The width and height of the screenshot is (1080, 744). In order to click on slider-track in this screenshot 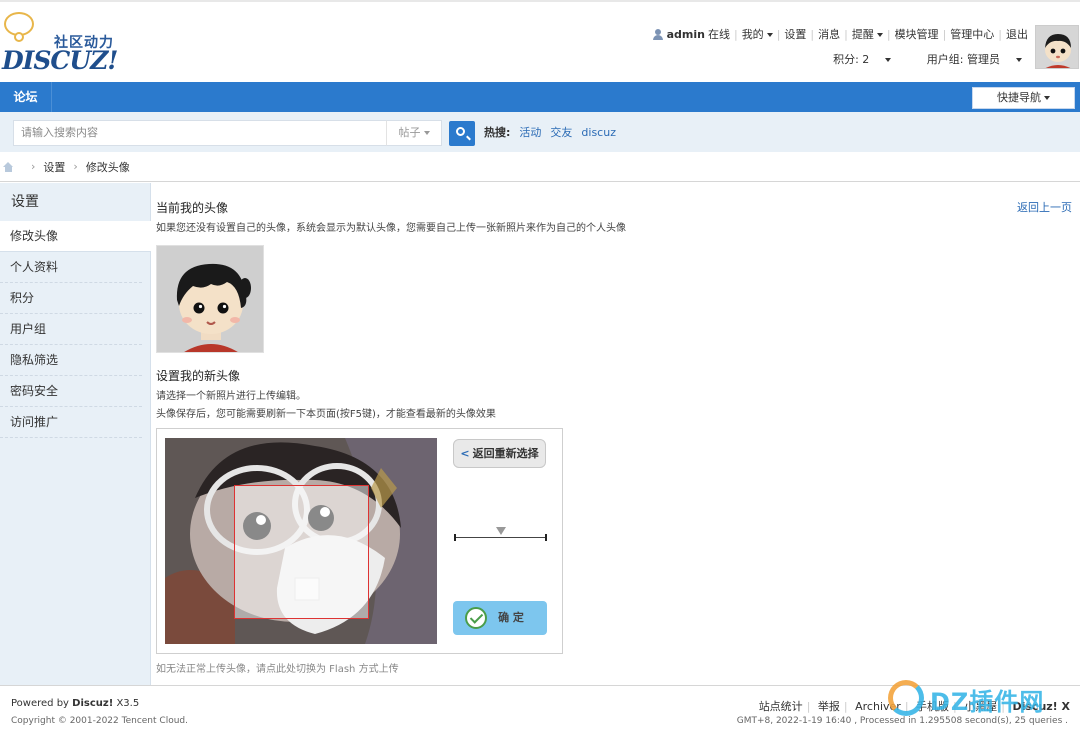, I will do `click(500, 537)`.